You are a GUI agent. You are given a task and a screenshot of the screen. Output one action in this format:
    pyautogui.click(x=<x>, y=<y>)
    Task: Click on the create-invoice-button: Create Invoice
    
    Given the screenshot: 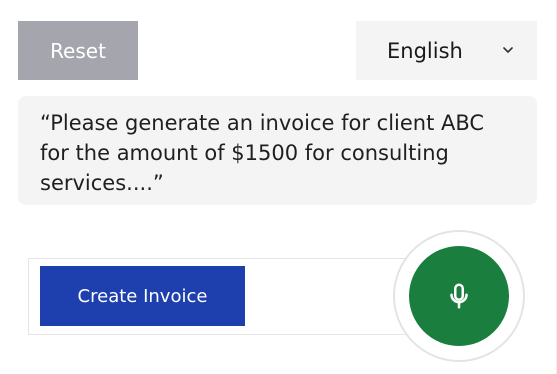 What is the action you would take?
    pyautogui.click(x=142, y=296)
    